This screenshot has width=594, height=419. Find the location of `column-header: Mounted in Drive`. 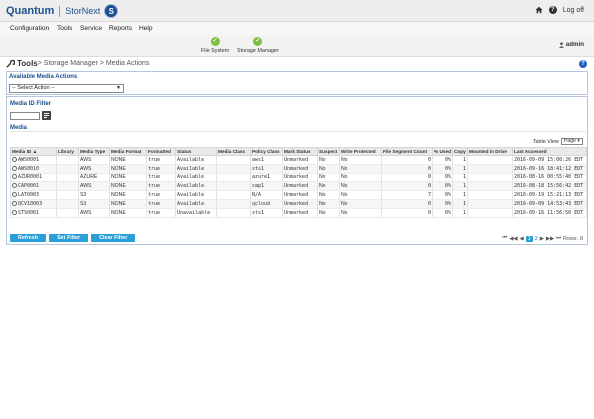

column-header: Mounted in Drive is located at coordinates (490, 151).